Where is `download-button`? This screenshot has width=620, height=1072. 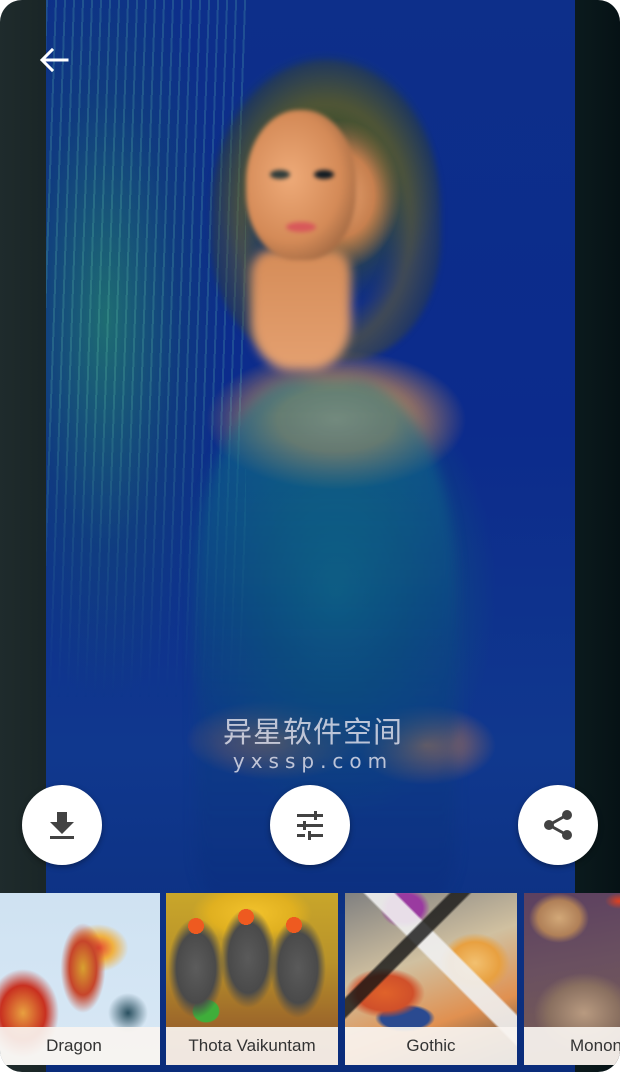 download-button is located at coordinates (62, 825).